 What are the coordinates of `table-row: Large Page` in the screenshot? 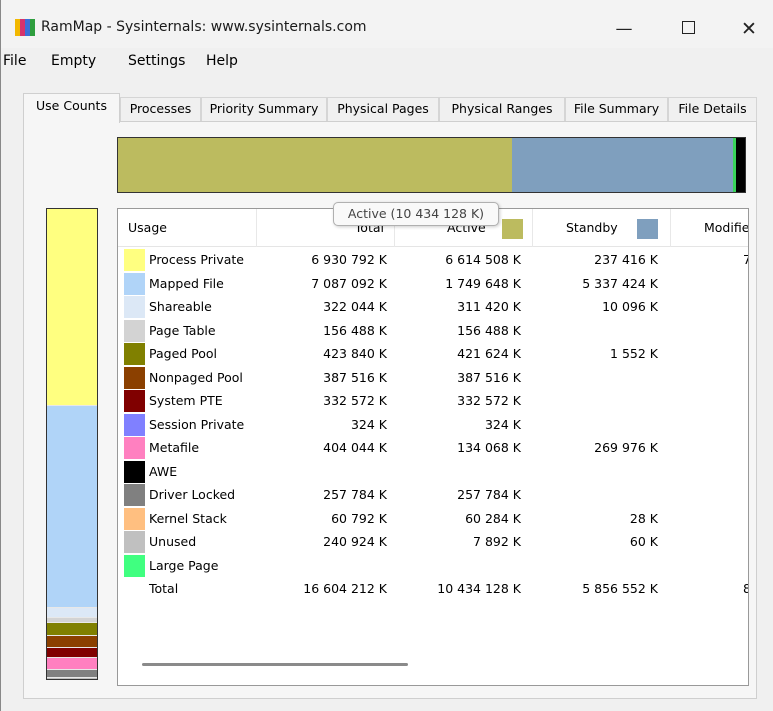 It's located at (433, 566).